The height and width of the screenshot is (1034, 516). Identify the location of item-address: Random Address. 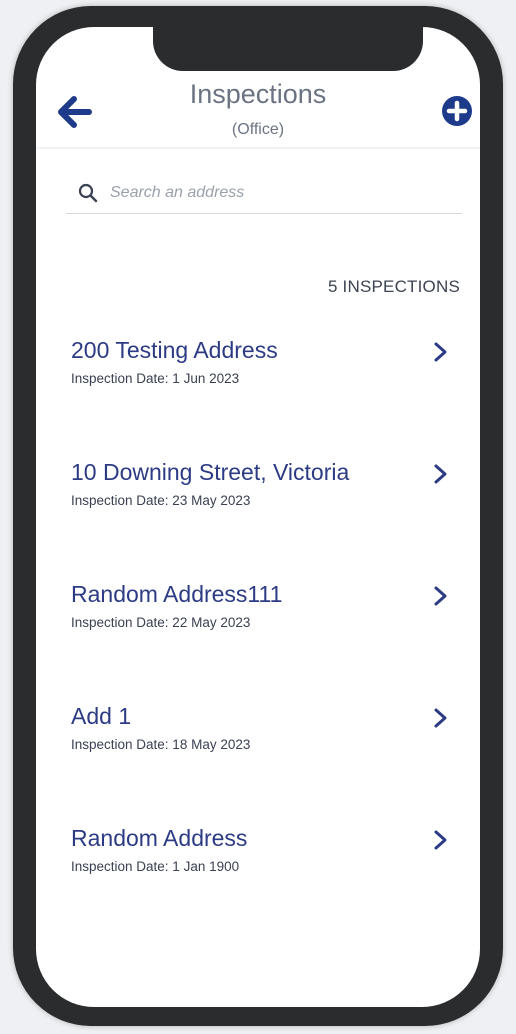
(159, 838).